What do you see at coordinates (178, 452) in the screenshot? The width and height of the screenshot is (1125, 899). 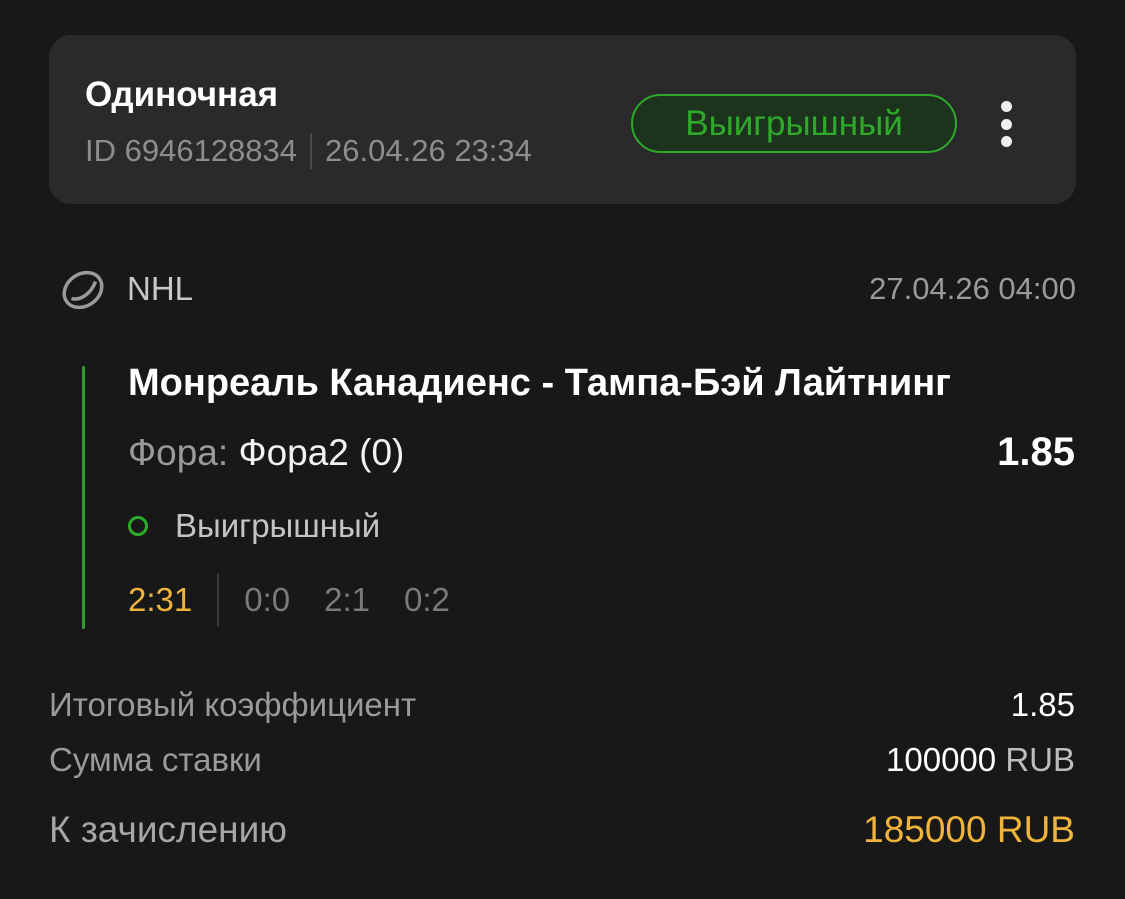 I see `market-name: Фора:` at bounding box center [178, 452].